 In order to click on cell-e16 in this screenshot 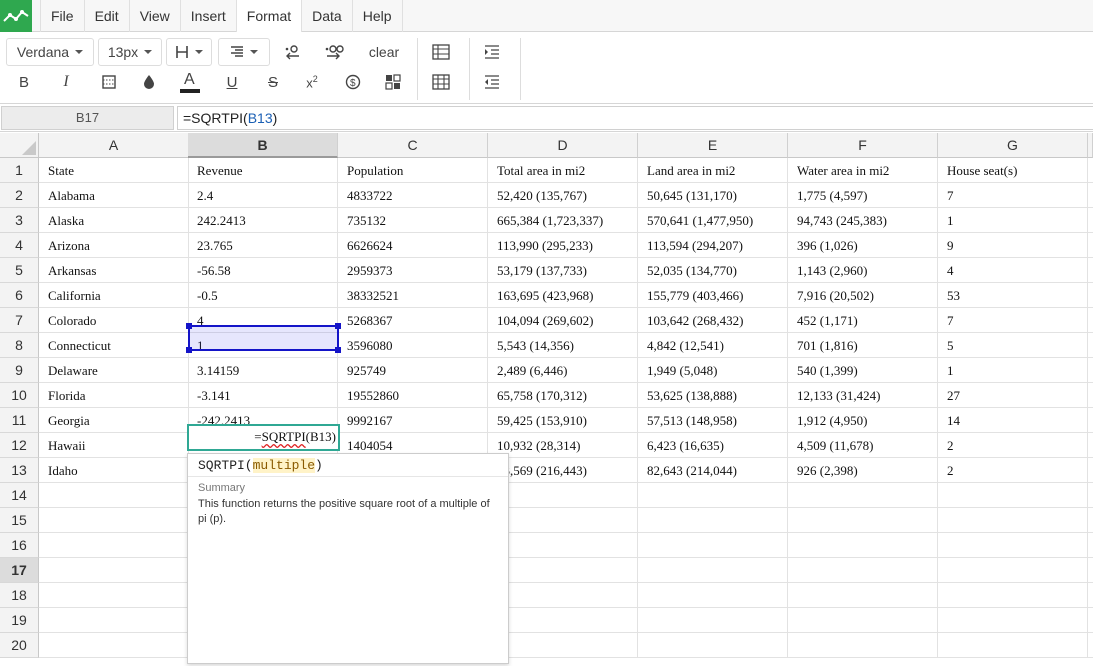, I will do `click(713, 545)`.